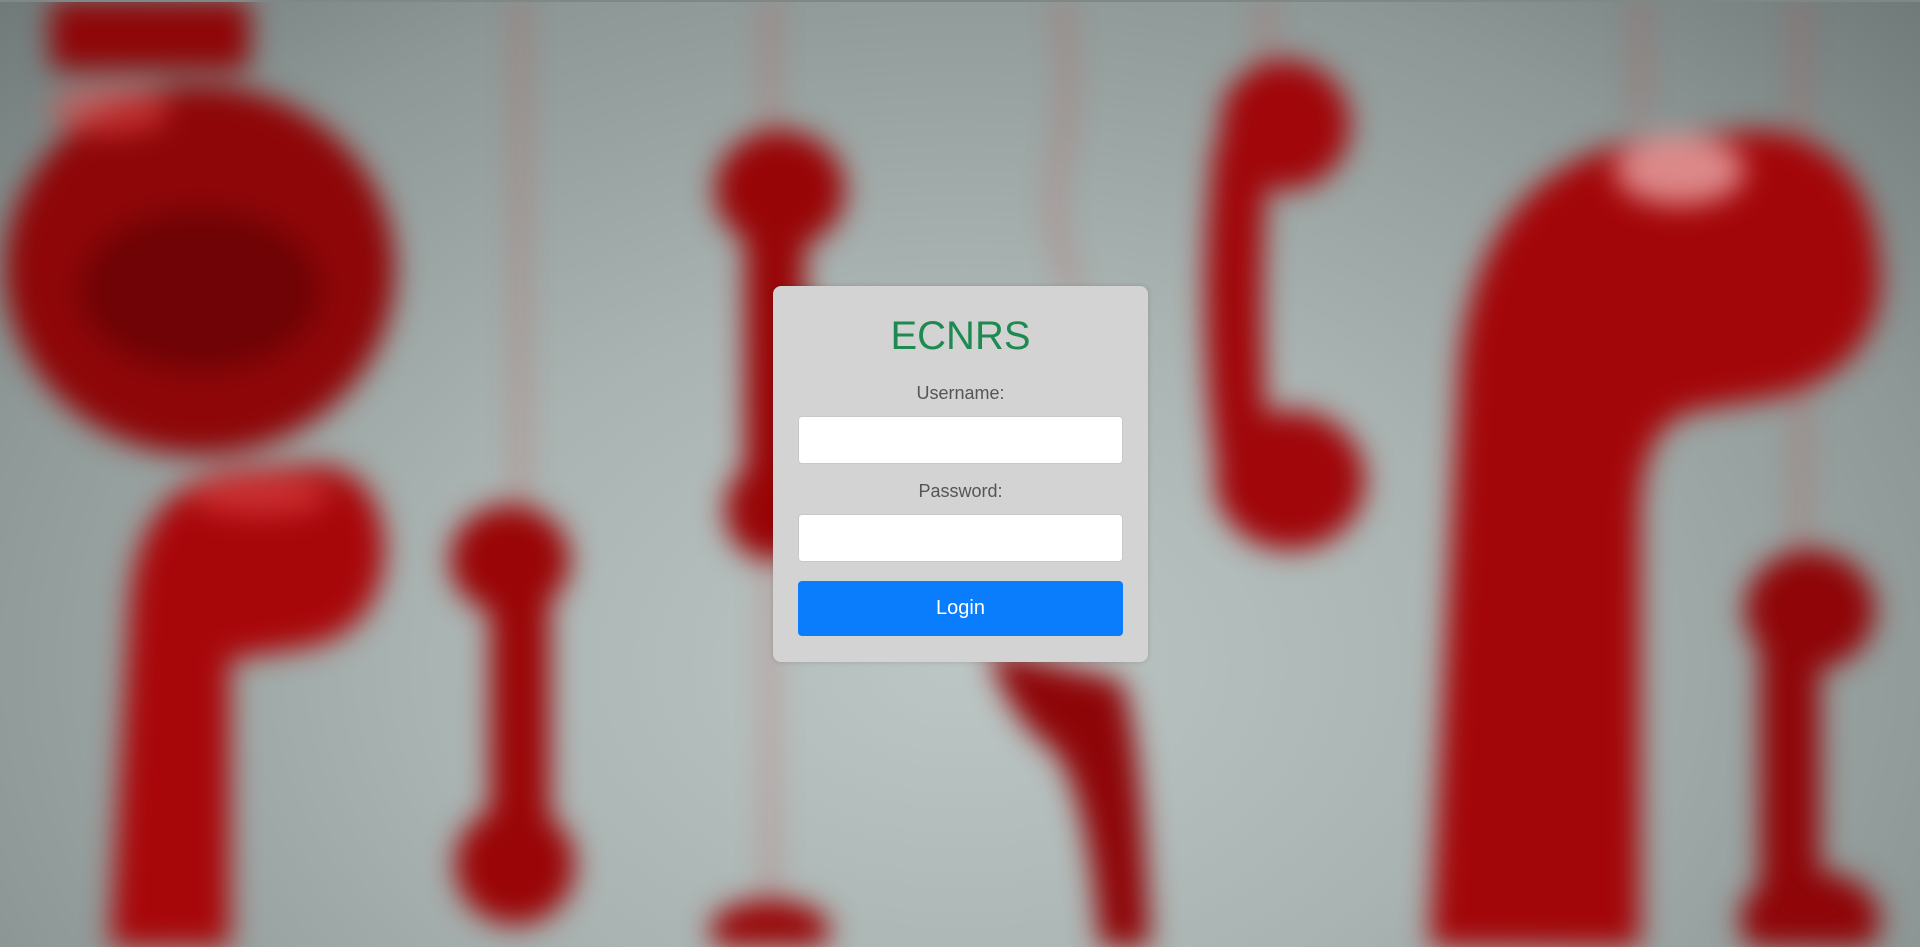 Image resolution: width=1920 pixels, height=947 pixels. I want to click on password-input, so click(960, 538).